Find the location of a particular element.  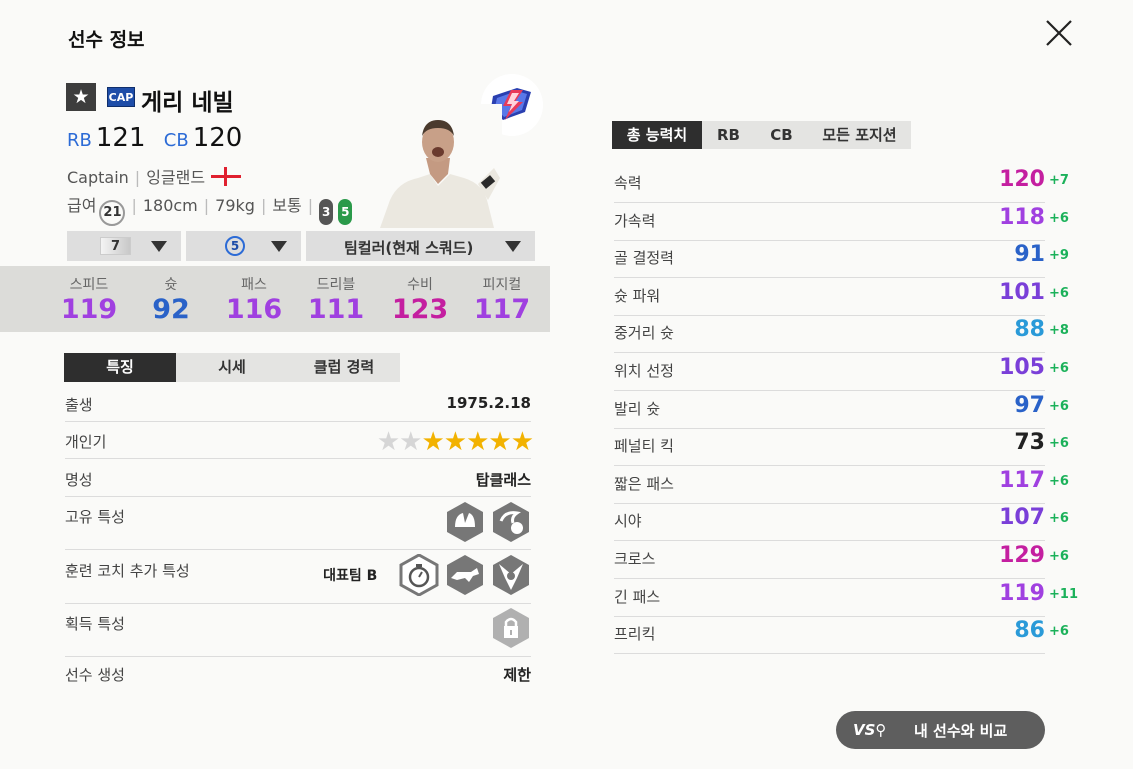

compare-button: VS⚲ 내 선수와 비교 is located at coordinates (940, 730).